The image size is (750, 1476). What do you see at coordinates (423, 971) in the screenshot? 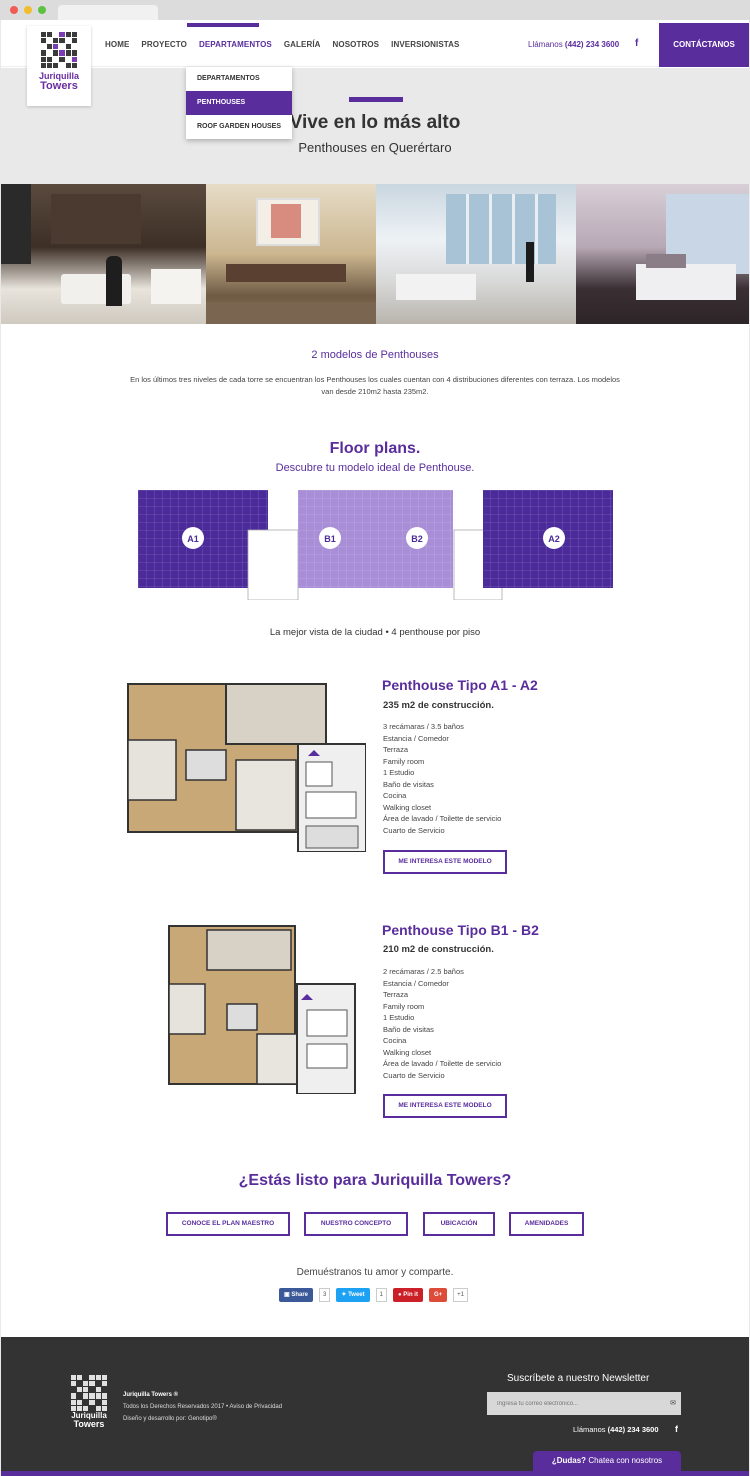
I see `list-item: 2 recámaras / 2.5 baños` at bounding box center [423, 971].